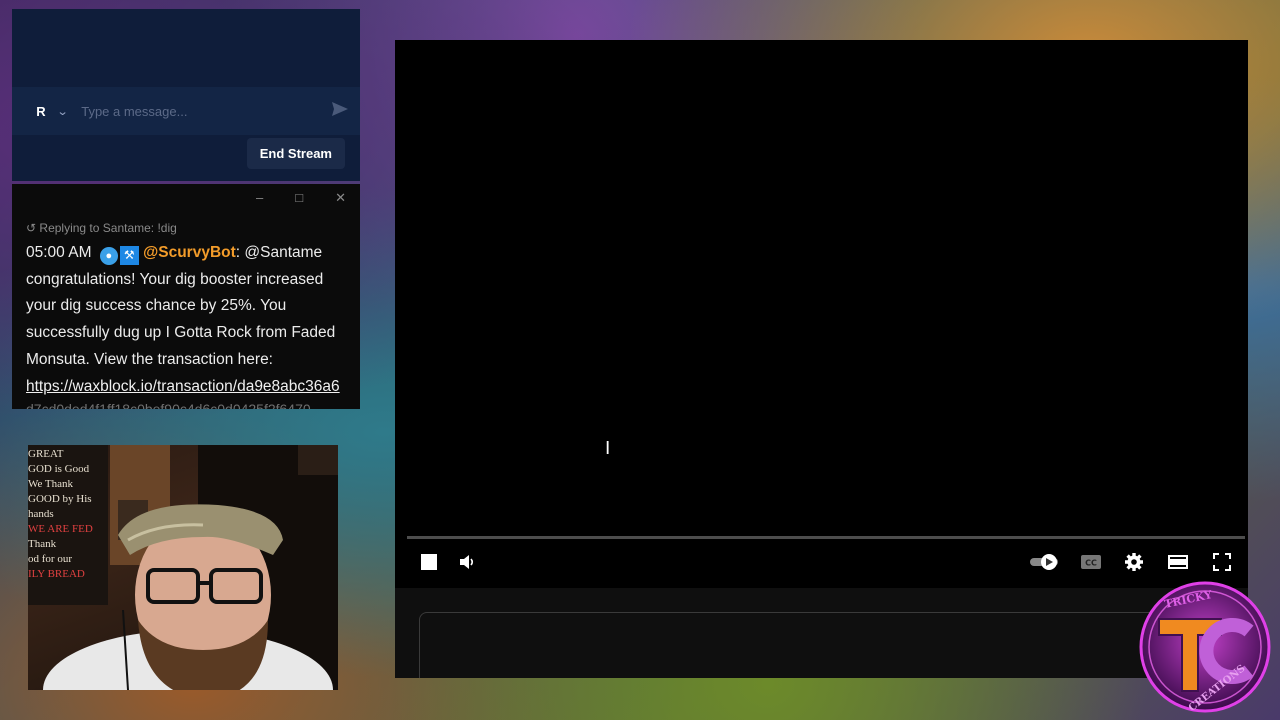 This screenshot has height=720, width=1280. Describe the element at coordinates (340, 111) in the screenshot. I see `send-icon` at that location.